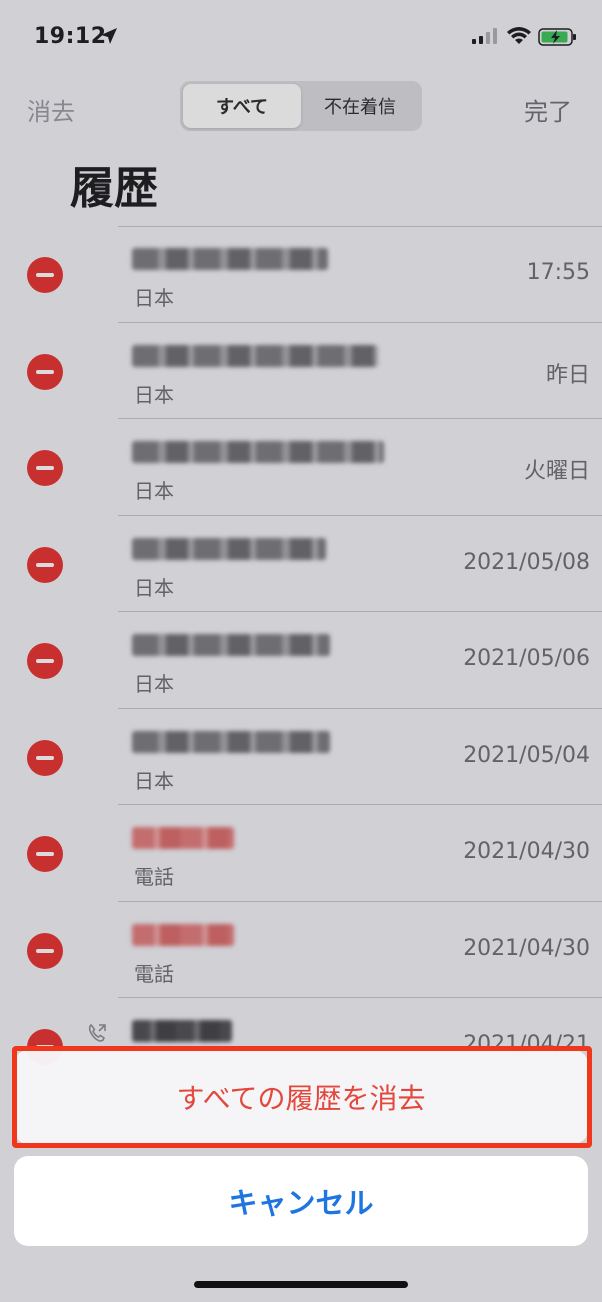  What do you see at coordinates (302, 1097) in the screenshot?
I see `highlight-box` at bounding box center [302, 1097].